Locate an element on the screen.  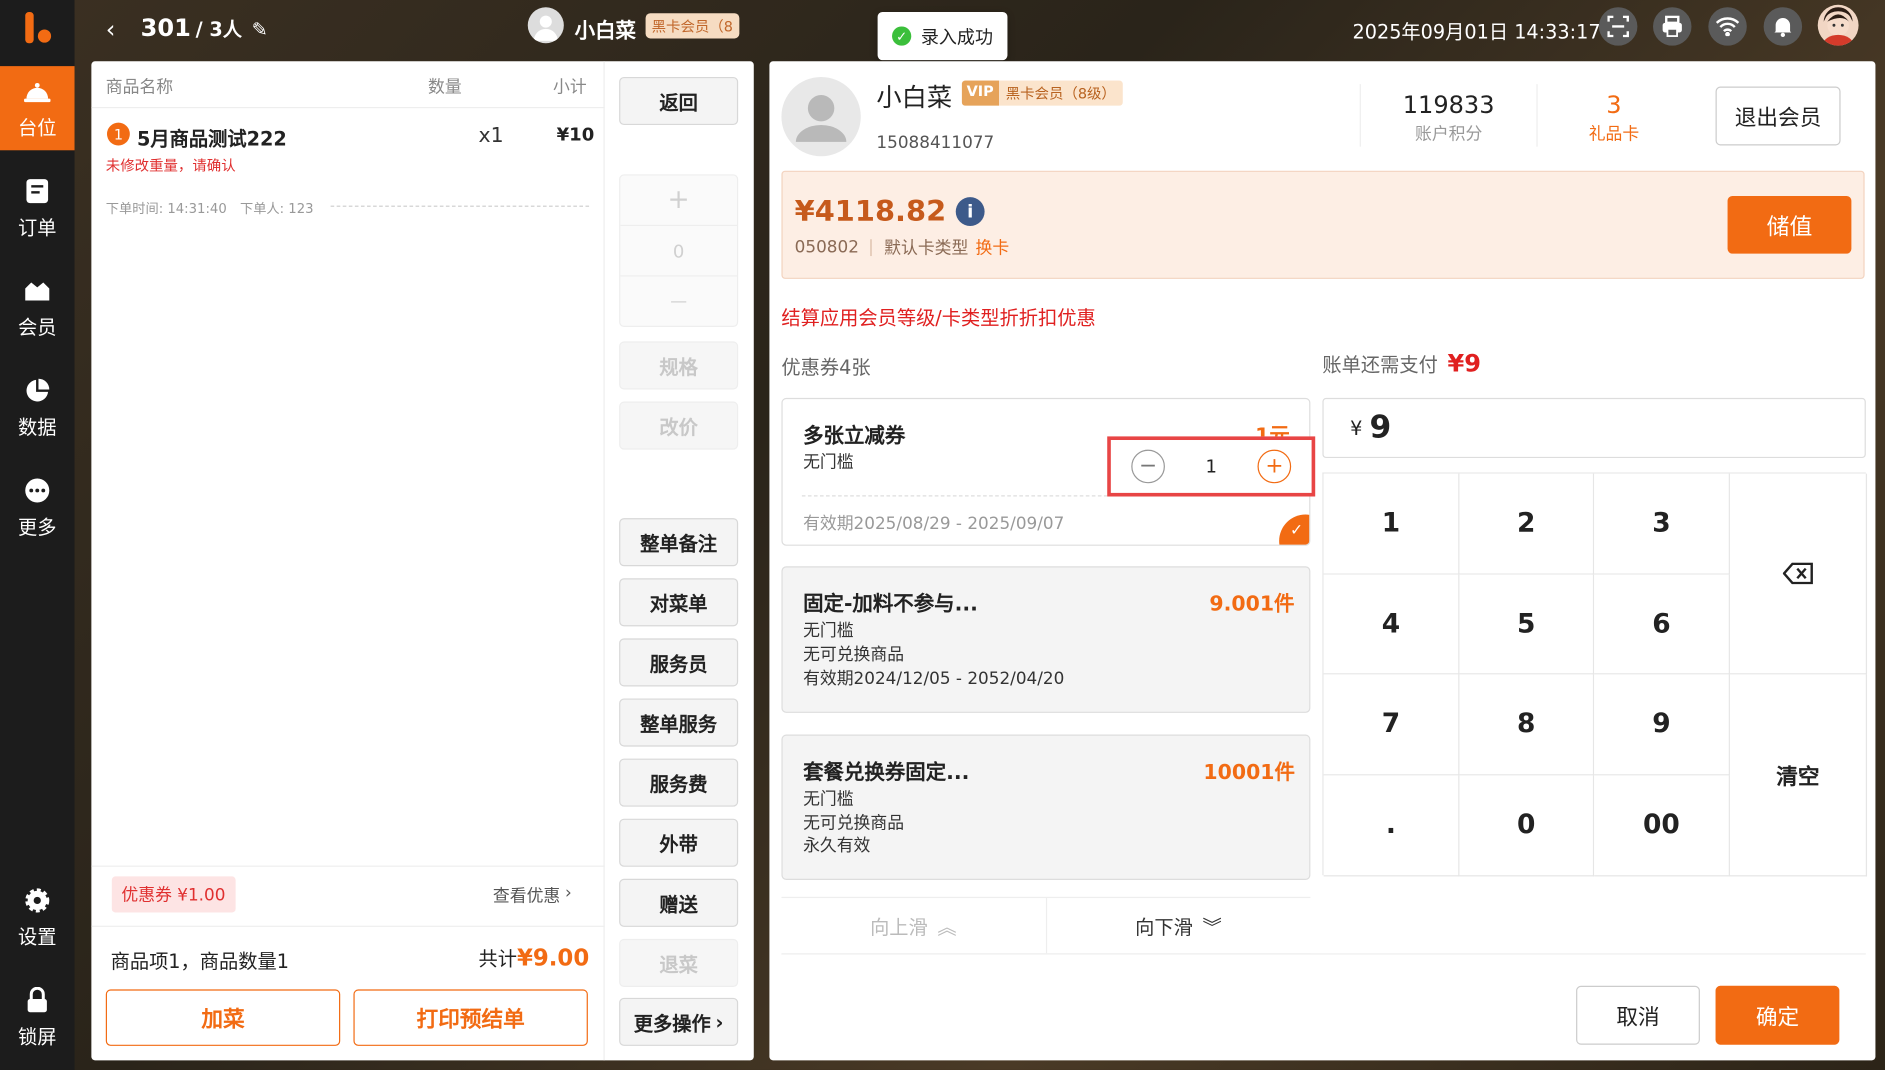
return-dish-button: 退菜 is located at coordinates (679, 963).